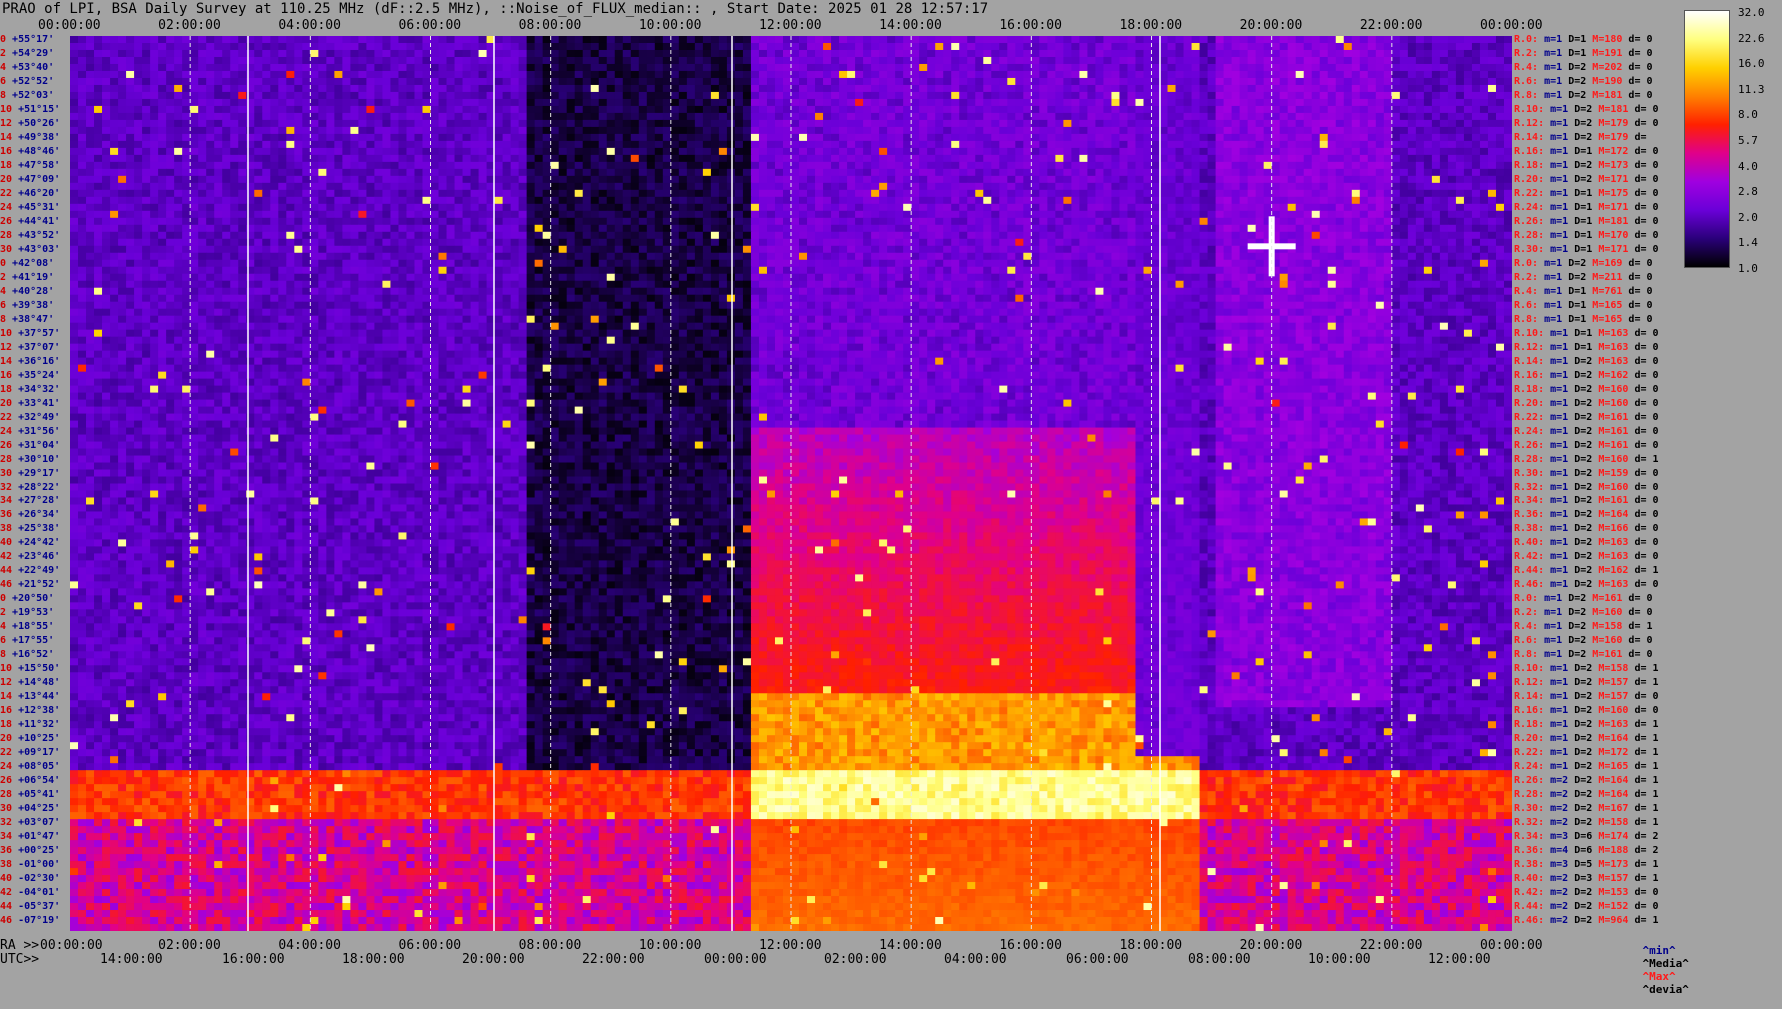 Image resolution: width=1782 pixels, height=1009 pixels. Describe the element at coordinates (39, 766) in the screenshot. I see `dec-value: +08°05'` at that location.